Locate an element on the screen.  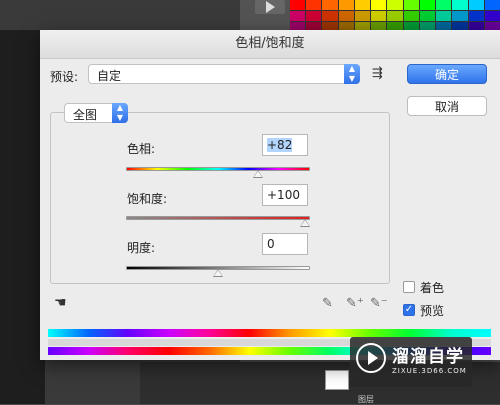
preset-options-icon: ⇶ is located at coordinates (377, 73).